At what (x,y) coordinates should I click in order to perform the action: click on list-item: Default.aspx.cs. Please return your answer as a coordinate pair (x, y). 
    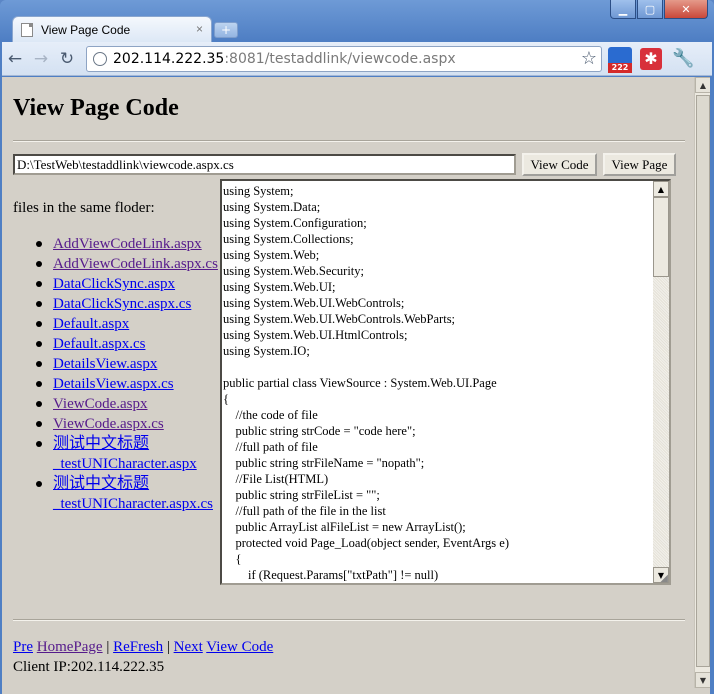
    Looking at the image, I should click on (118, 344).